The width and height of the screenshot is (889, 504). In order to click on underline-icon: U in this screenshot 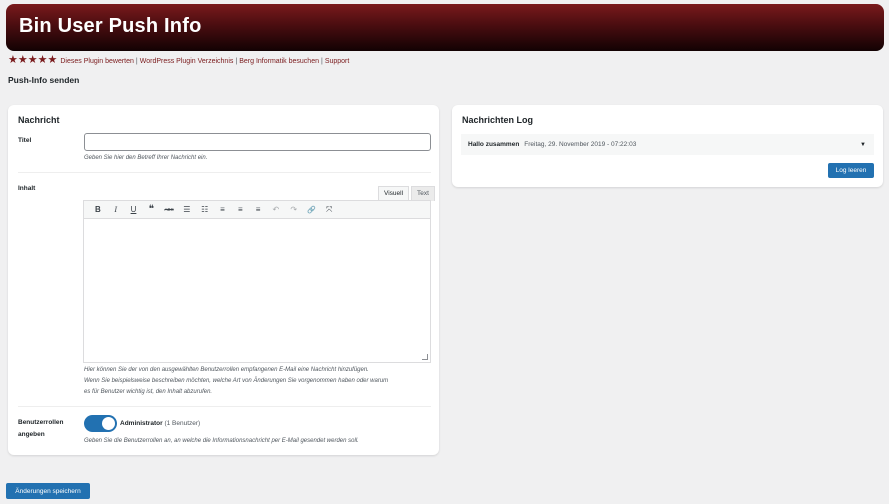, I will do `click(134, 210)`.